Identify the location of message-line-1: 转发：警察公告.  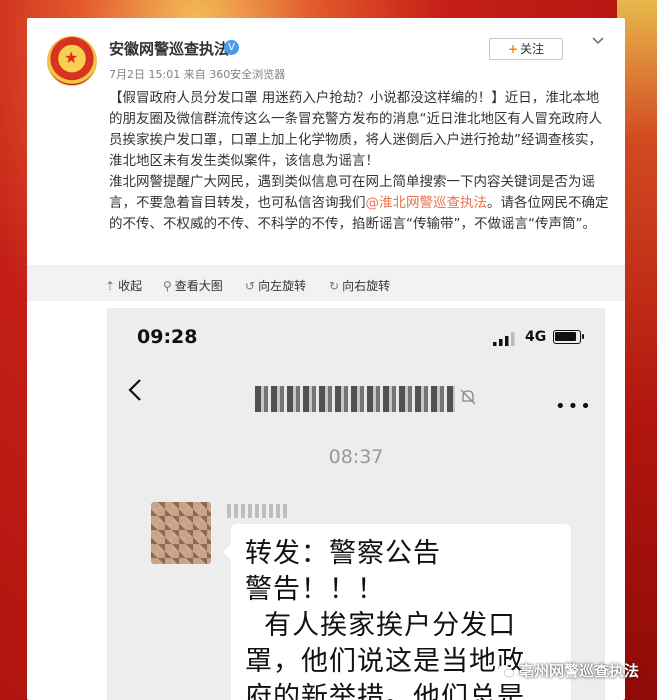
(343, 553).